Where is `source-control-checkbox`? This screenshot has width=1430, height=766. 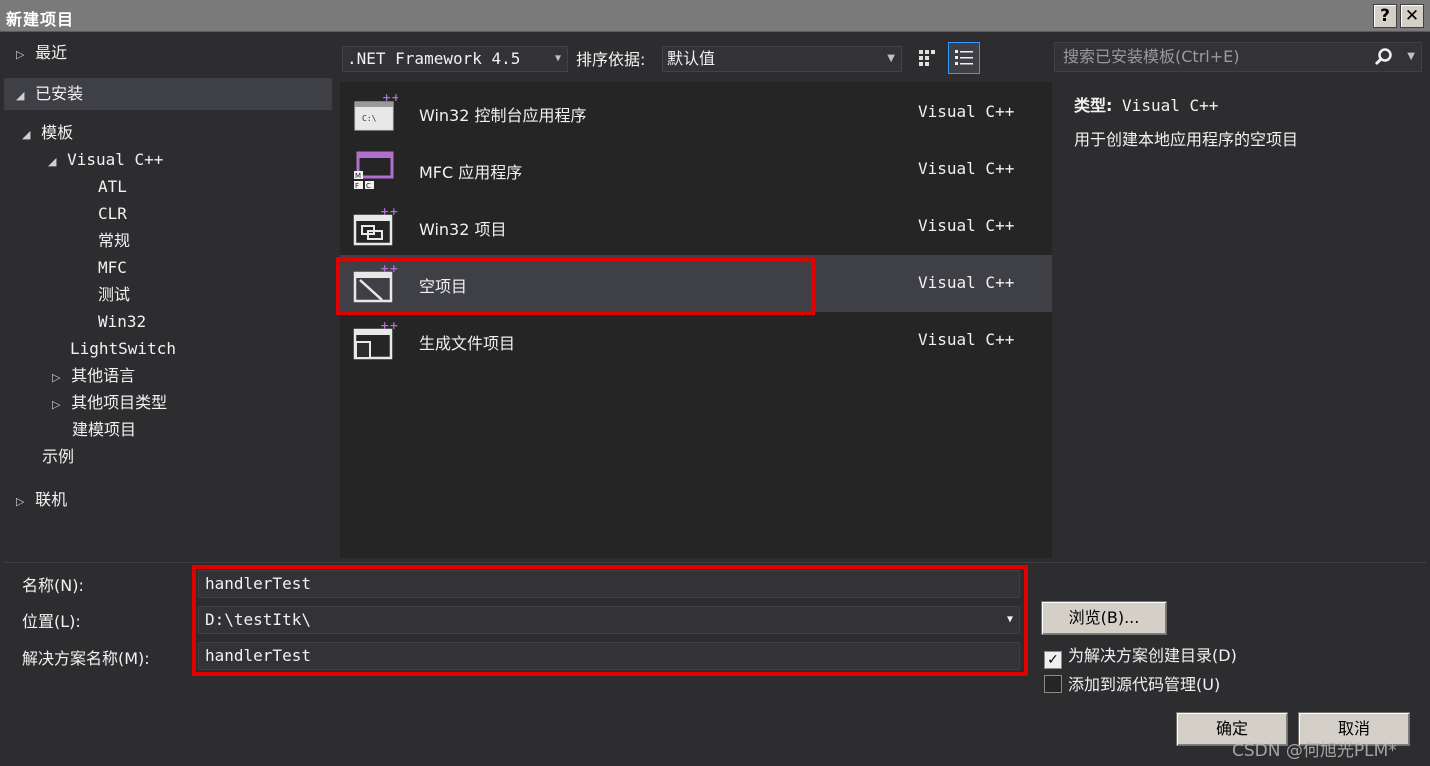
source-control-checkbox is located at coordinates (1053, 684).